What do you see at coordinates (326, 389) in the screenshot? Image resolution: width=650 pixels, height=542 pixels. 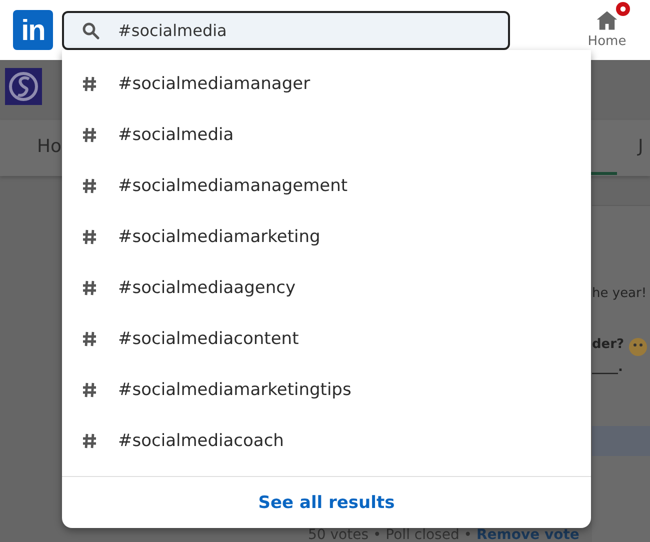 I see `hashtag-suggestion: #socialmediamarketingtips` at bounding box center [326, 389].